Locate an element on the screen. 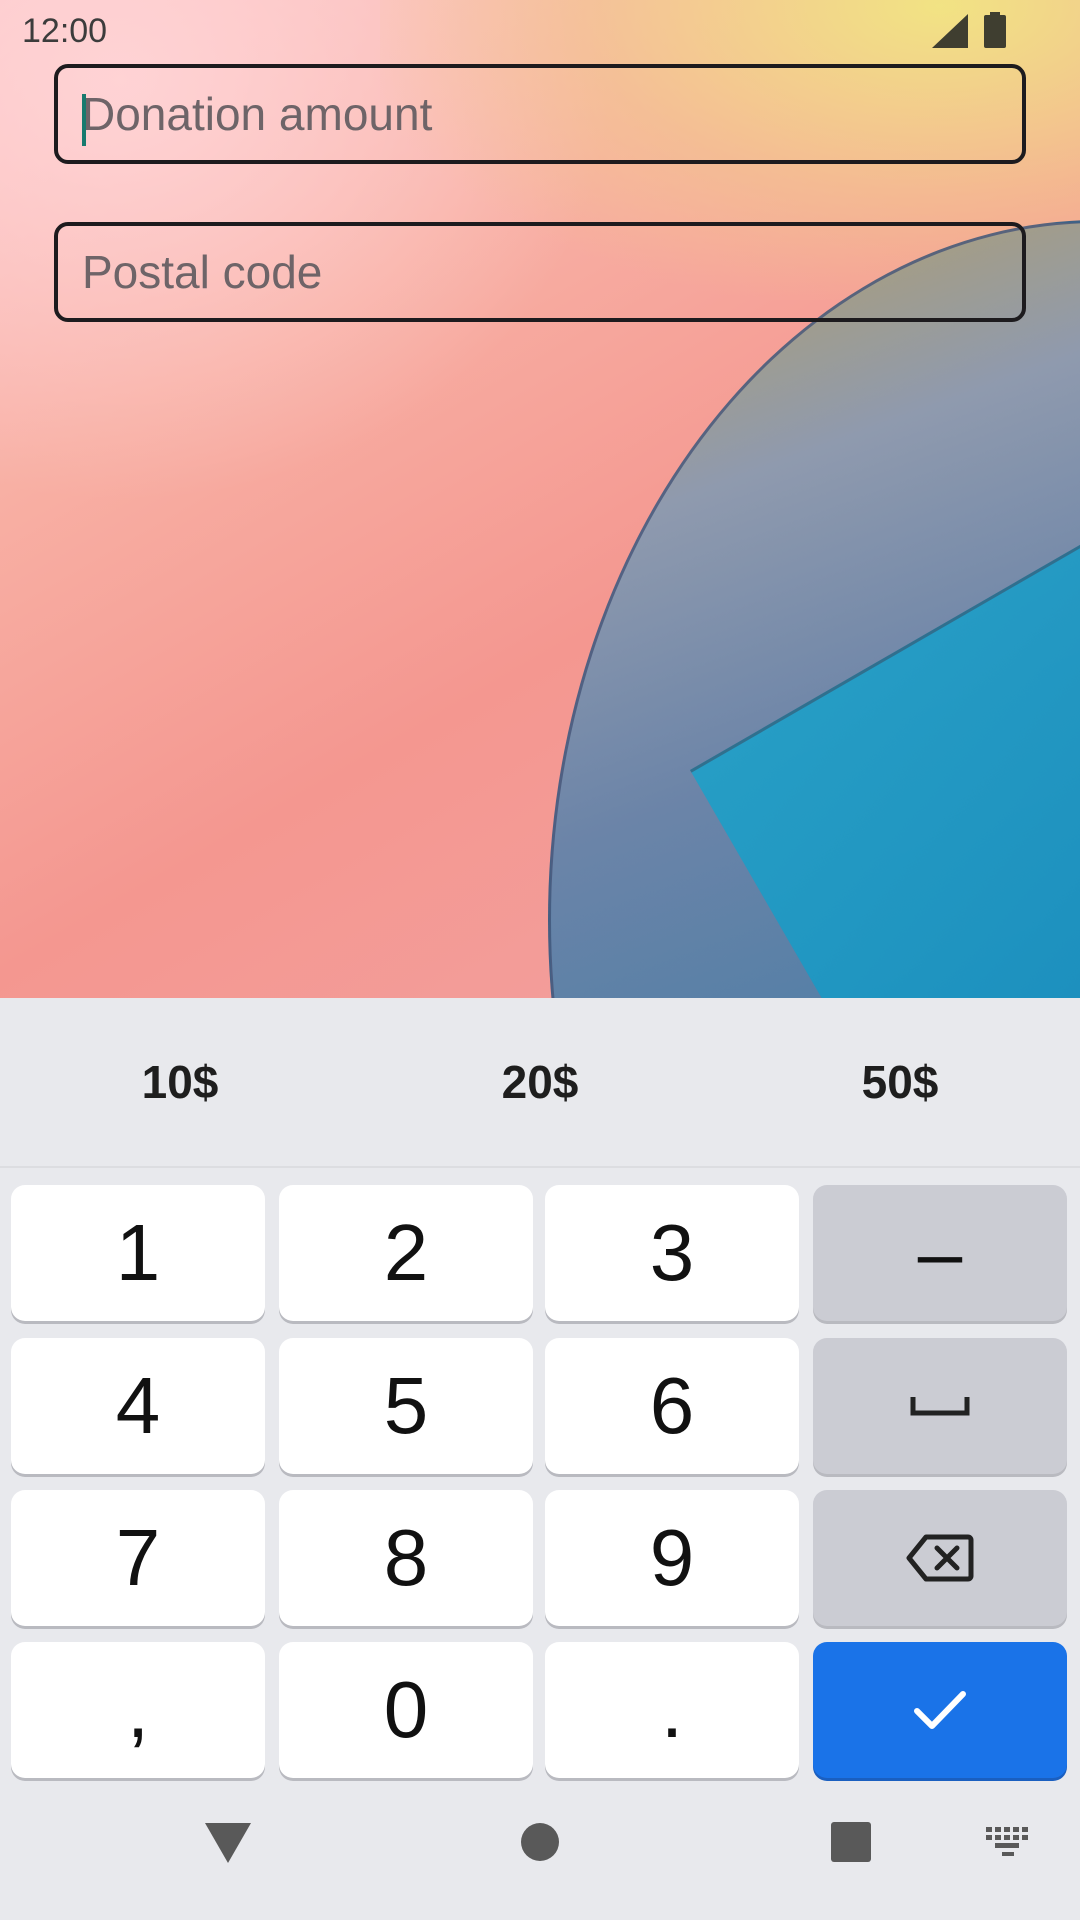 Image resolution: width=1080 pixels, height=1920 pixels. nav-home-button is located at coordinates (540, 1842).